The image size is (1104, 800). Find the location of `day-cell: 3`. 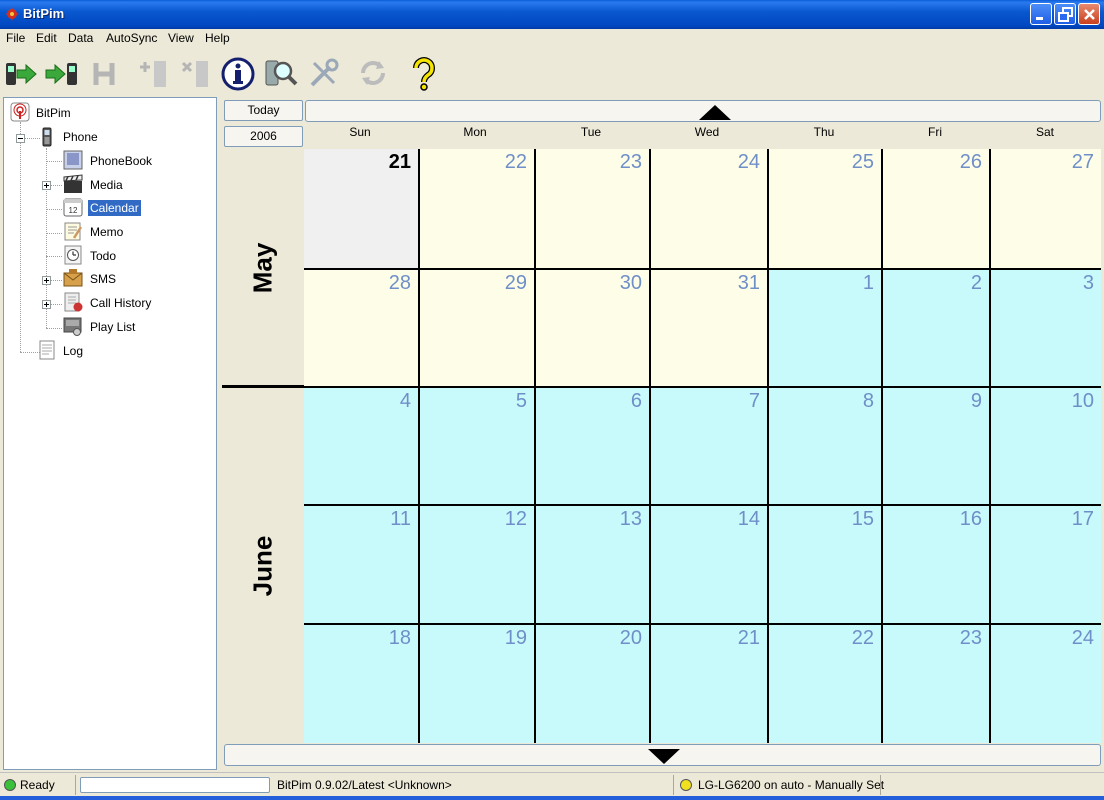

day-cell: 3 is located at coordinates (1046, 328).